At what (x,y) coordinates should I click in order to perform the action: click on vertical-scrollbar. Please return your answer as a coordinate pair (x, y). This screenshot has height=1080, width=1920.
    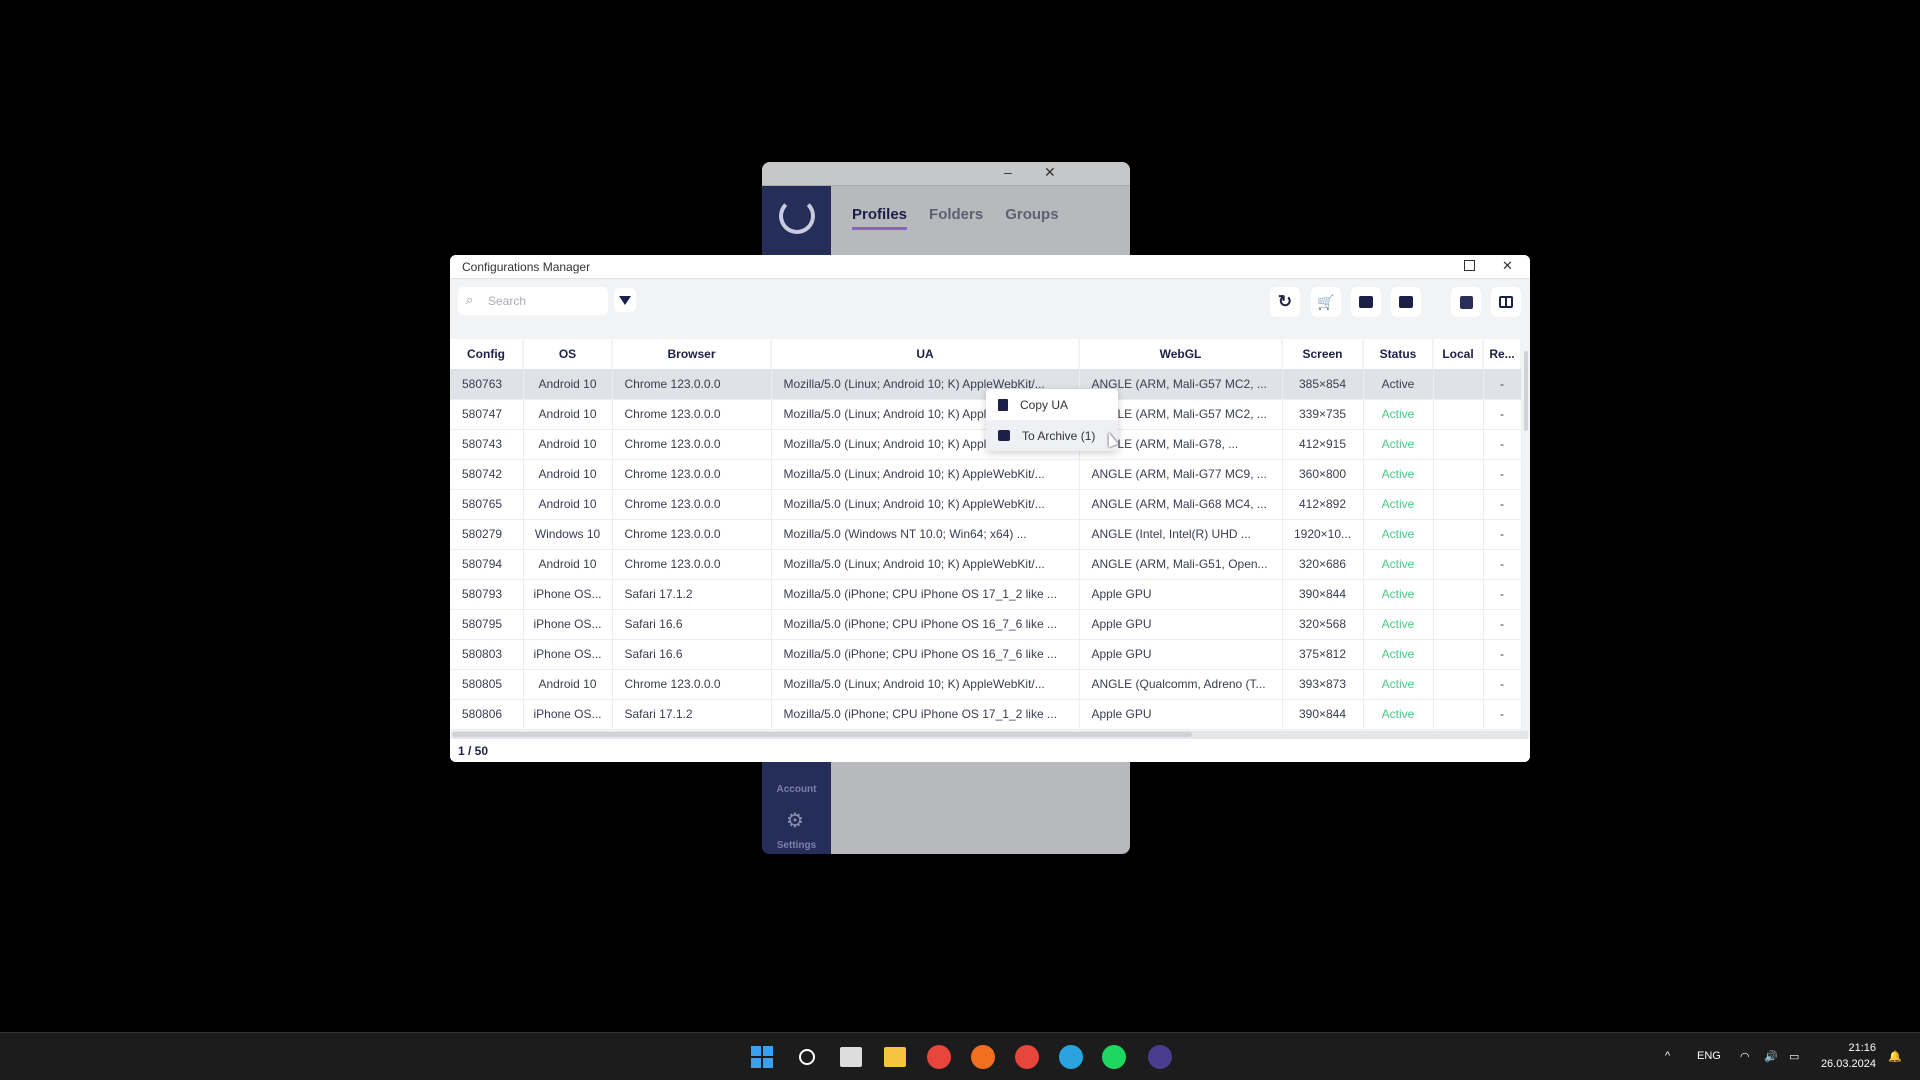
    Looking at the image, I should click on (1526, 391).